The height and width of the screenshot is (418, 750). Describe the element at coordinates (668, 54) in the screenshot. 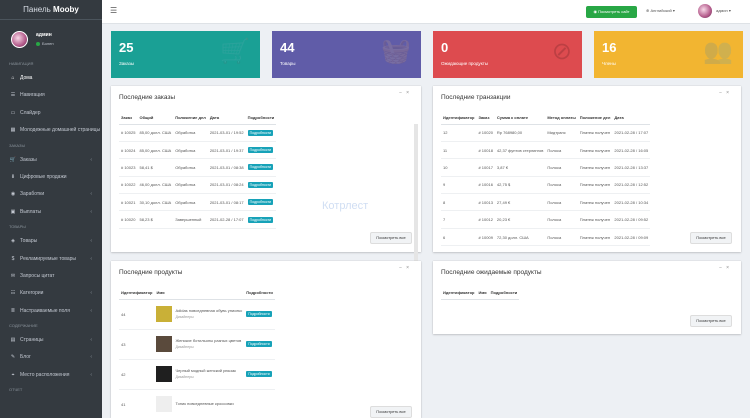

I see `stat-box: 16 Члены 👥` at that location.